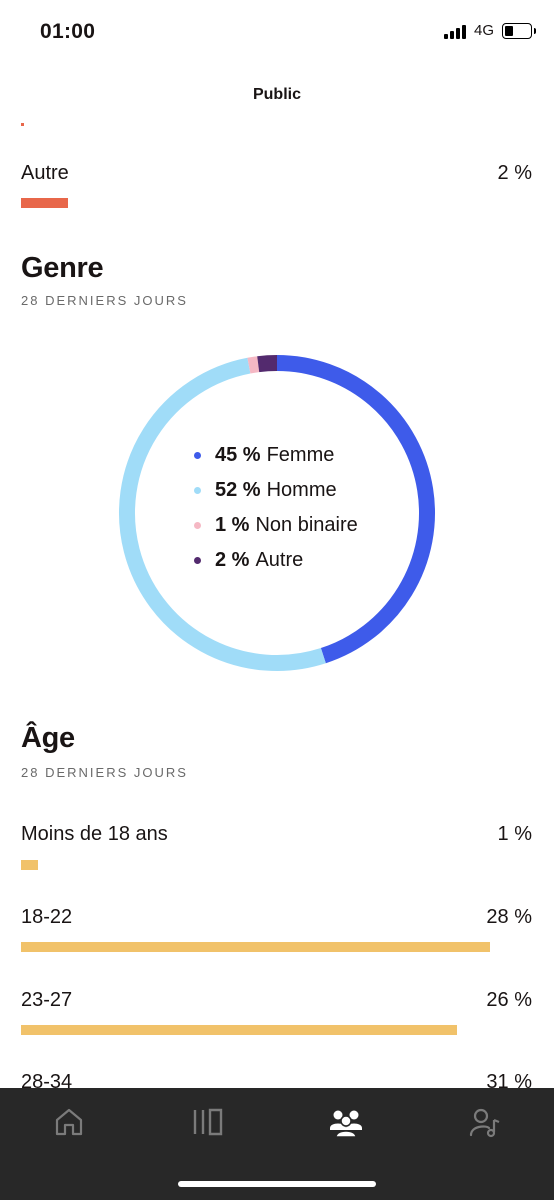  I want to click on row-value: 26 %, so click(509, 1000).